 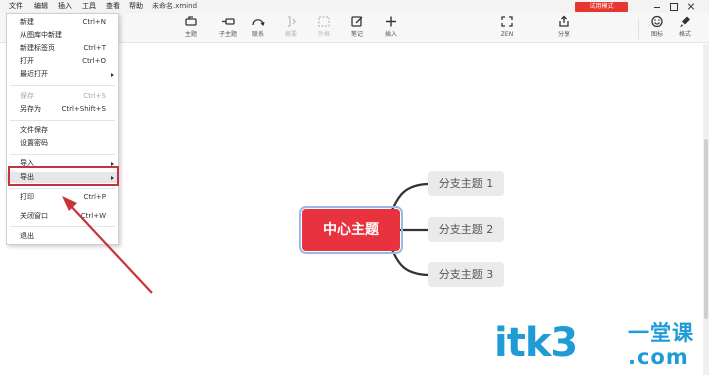 What do you see at coordinates (34, 74) in the screenshot?
I see `menu-item-label: 最近打开` at bounding box center [34, 74].